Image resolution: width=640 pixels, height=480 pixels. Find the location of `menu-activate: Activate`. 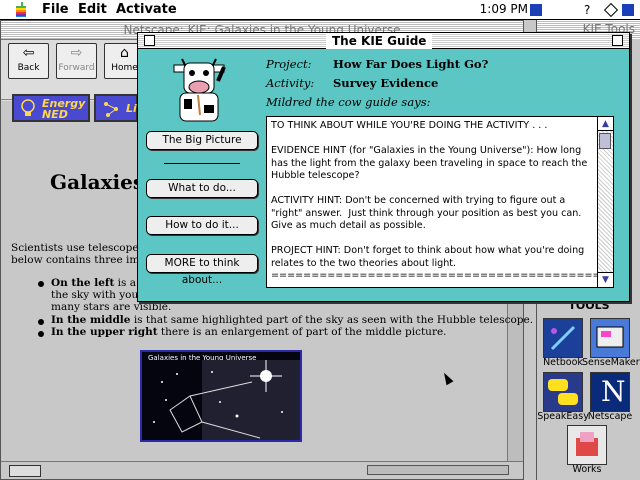

menu-activate: Activate is located at coordinates (146, 9).